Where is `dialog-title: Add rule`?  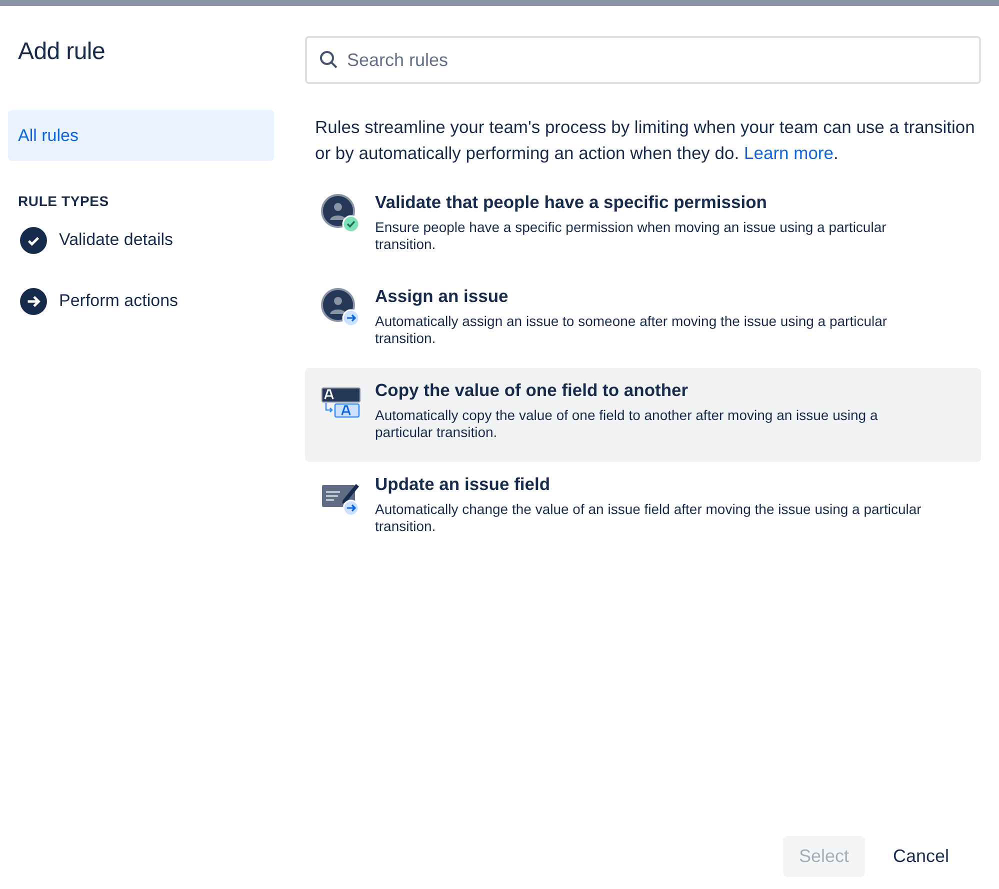
dialog-title: Add rule is located at coordinates (62, 52).